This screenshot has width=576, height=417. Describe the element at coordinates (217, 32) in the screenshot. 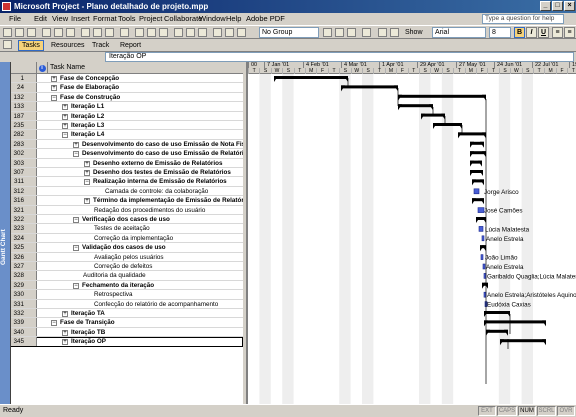

I see `publish-icon` at that location.